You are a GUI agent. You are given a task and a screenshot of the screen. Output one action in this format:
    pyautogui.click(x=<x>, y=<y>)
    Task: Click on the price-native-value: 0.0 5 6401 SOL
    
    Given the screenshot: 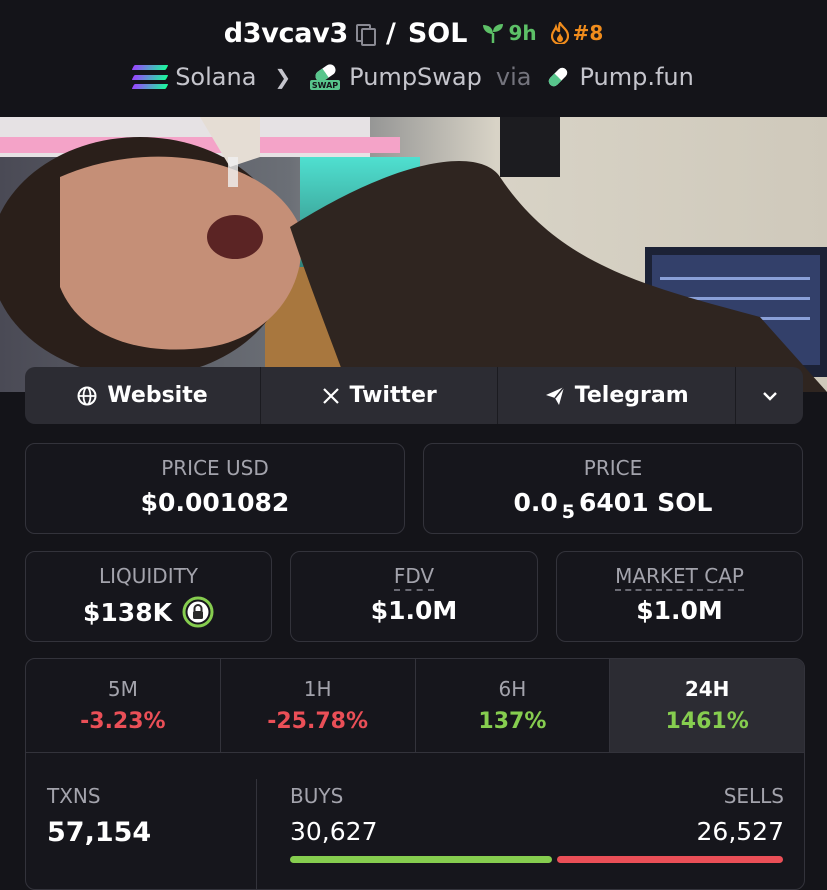 What is the action you would take?
    pyautogui.click(x=613, y=505)
    